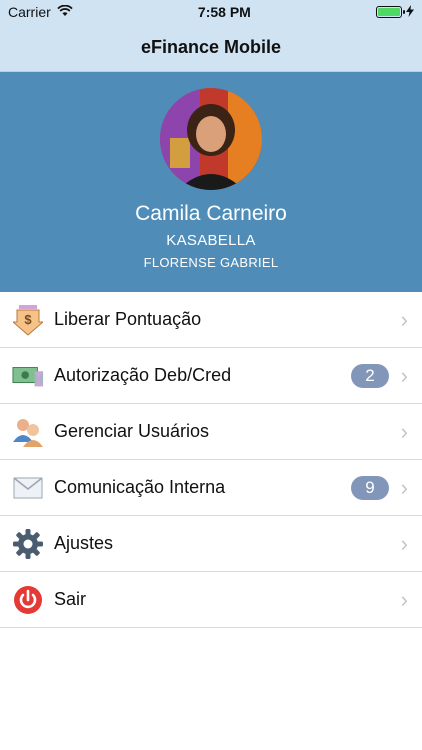  What do you see at coordinates (28, 488) in the screenshot?
I see `envelope-icon` at bounding box center [28, 488].